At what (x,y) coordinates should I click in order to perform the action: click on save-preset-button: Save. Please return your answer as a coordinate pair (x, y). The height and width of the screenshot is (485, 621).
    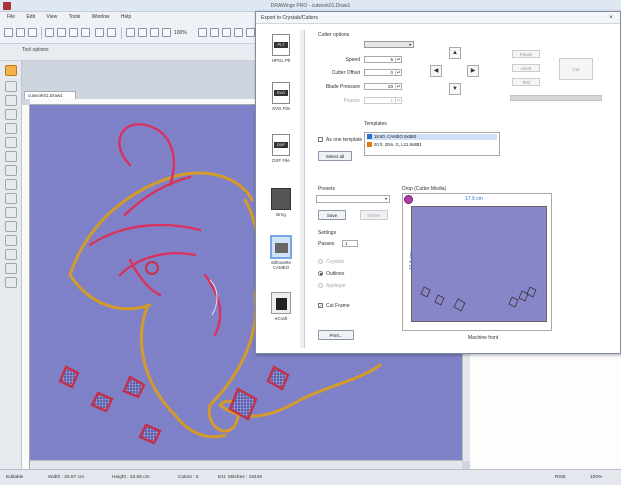
    Looking at the image, I should click on (332, 215).